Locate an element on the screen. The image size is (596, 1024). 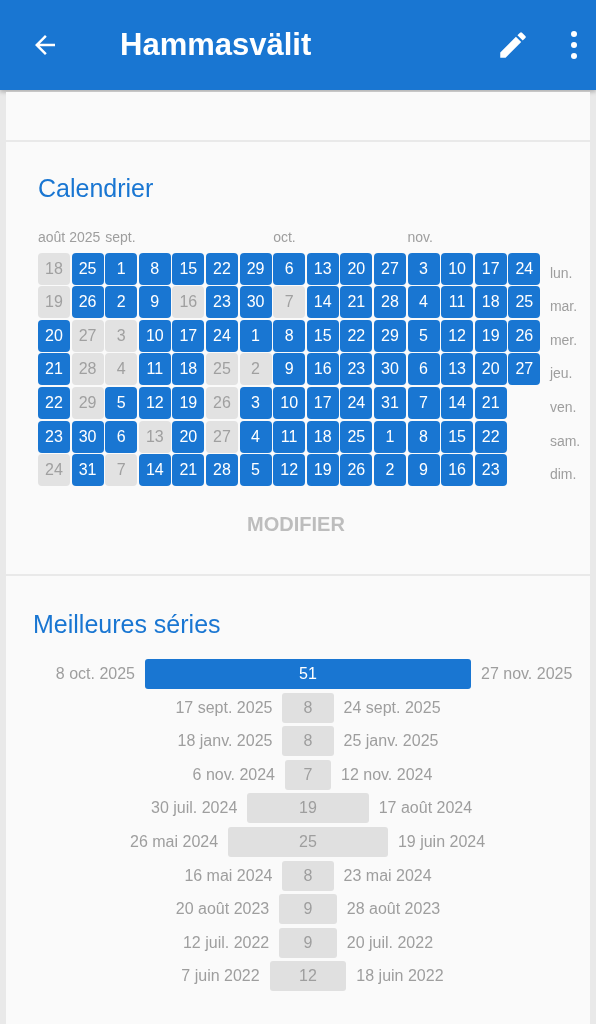
streak-bar: 19 is located at coordinates (308, 808).